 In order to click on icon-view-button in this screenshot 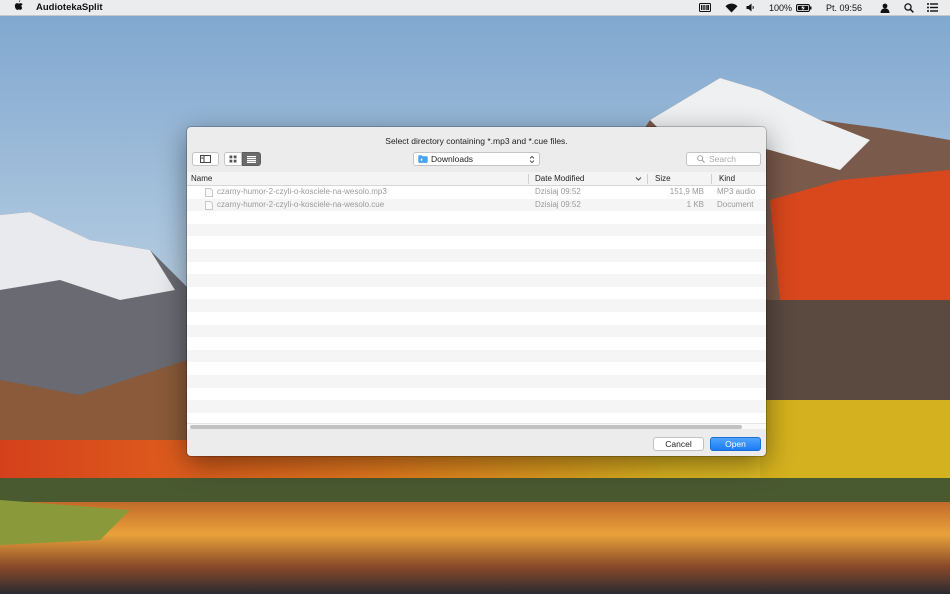, I will do `click(233, 159)`.